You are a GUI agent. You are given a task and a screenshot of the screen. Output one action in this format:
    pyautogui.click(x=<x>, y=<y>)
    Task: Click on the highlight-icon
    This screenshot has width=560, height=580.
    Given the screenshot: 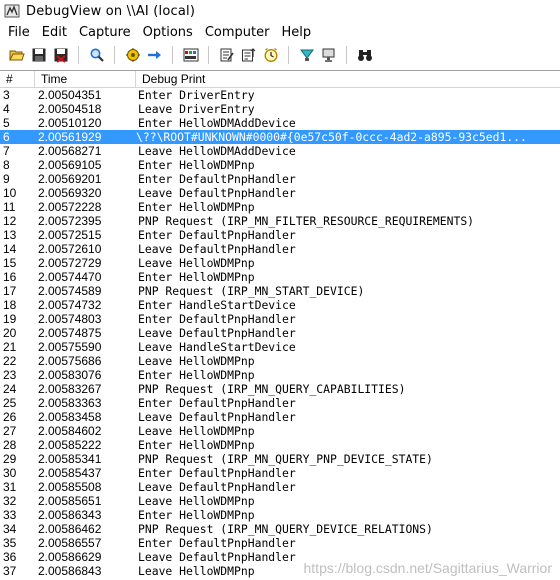 What is the action you would take?
    pyautogui.click(x=191, y=55)
    